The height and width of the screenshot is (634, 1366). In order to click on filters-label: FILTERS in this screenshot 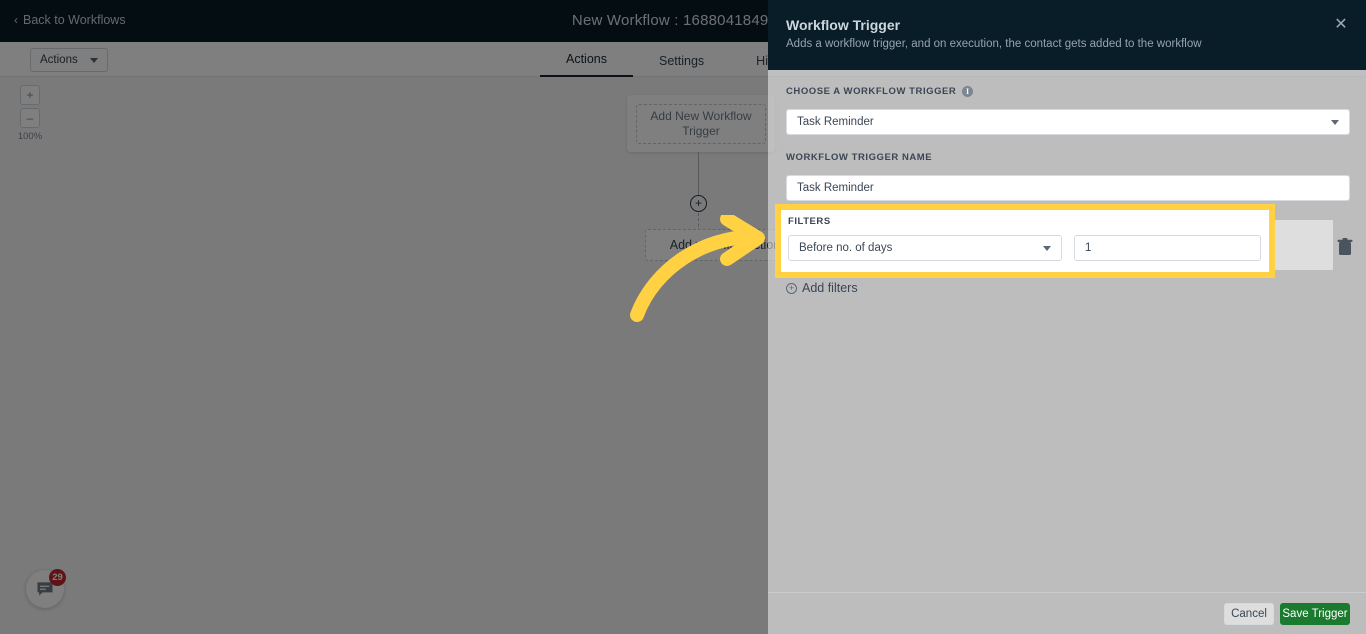, I will do `click(809, 221)`.